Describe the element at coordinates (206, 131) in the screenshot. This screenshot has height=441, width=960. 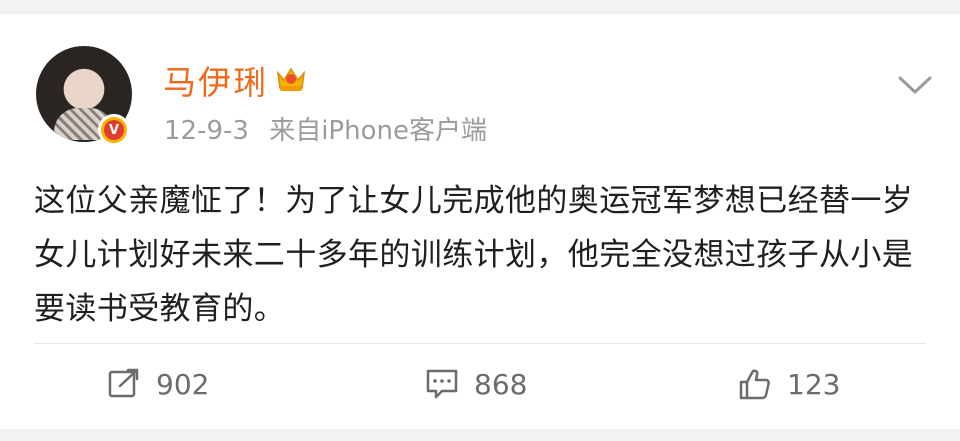
I see `post-date: 12-9-3` at that location.